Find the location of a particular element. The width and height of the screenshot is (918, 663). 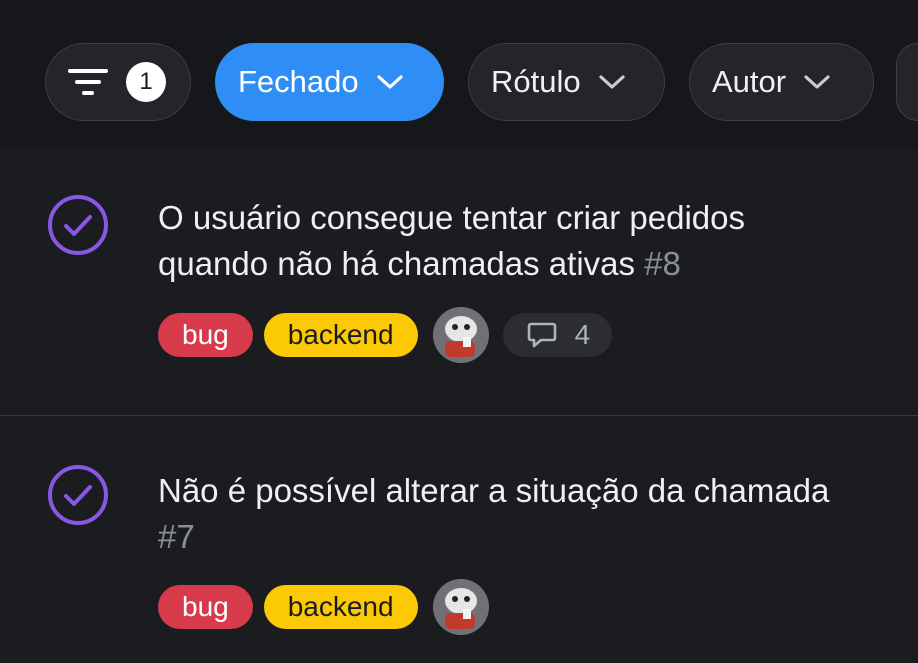

label-filter-label: Rótulo is located at coordinates (536, 81).